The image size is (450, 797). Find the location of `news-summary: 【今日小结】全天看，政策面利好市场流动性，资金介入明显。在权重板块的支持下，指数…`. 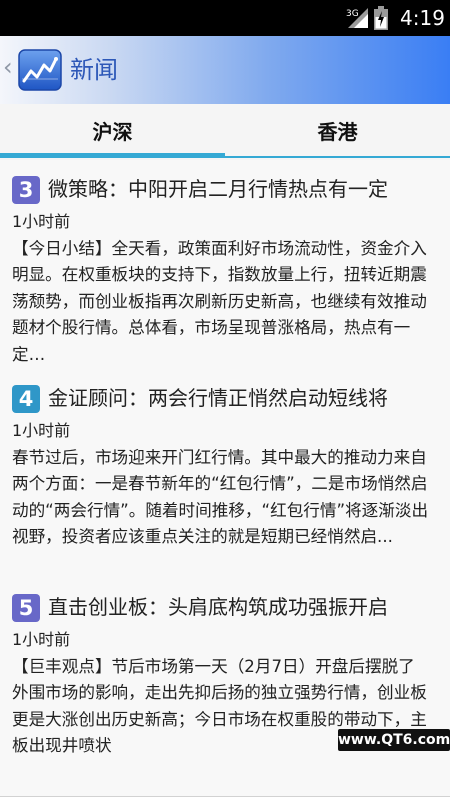

news-summary: 【今日小结】全天看，政策面利好市场流动性，资金介入明显。在权重板块的支持下，指数… is located at coordinates (219, 301).